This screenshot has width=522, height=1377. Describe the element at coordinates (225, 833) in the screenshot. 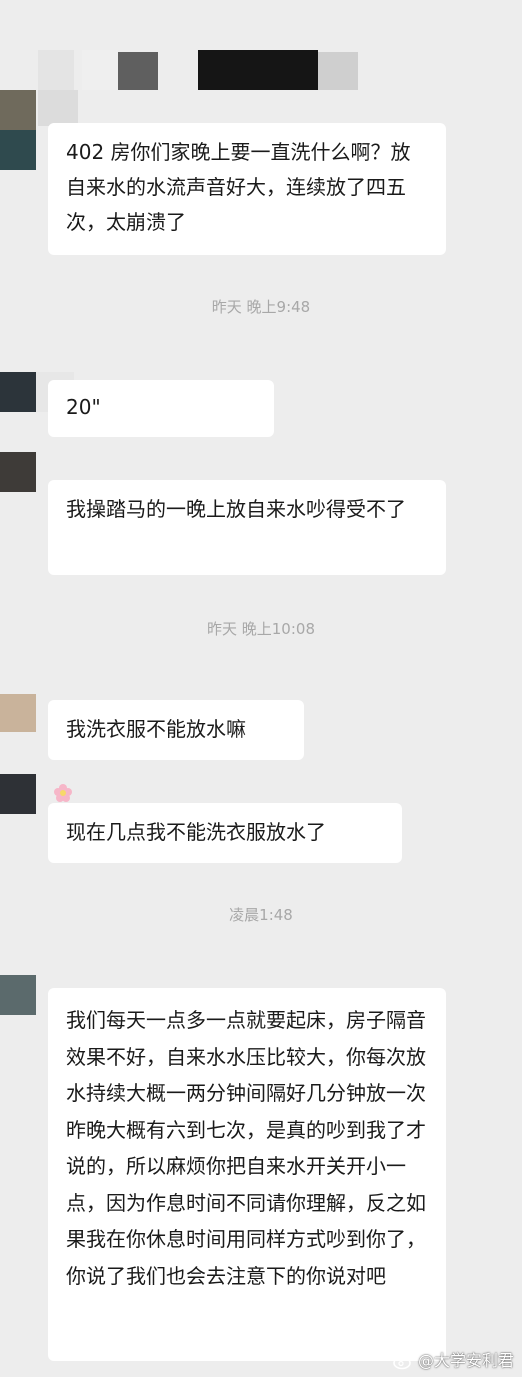

I see `message-bubble: 现在几点我不能洗衣服放水了` at that location.